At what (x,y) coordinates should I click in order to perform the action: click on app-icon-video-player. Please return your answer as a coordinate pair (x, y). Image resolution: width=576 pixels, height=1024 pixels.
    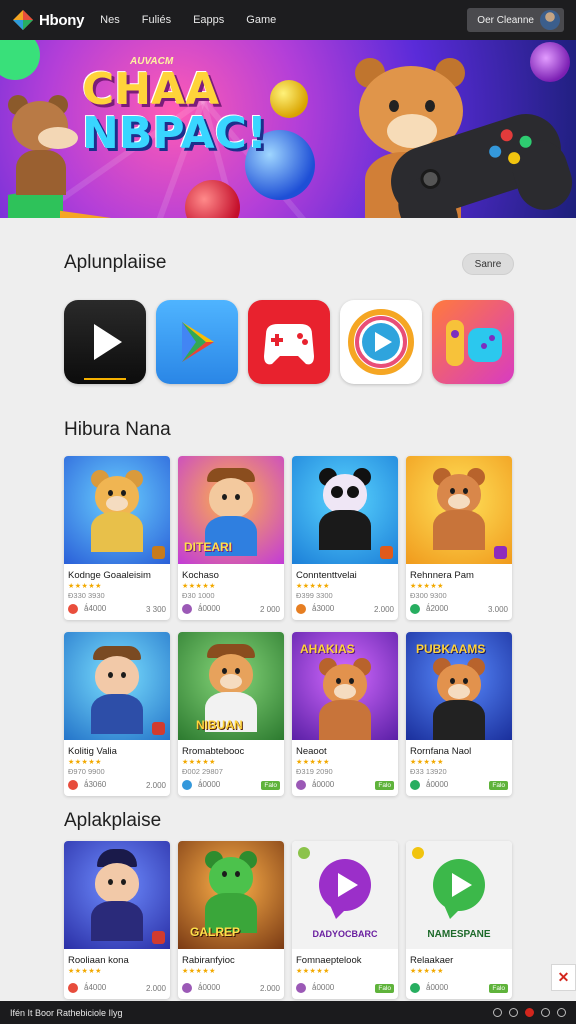
    Looking at the image, I should click on (105, 342).